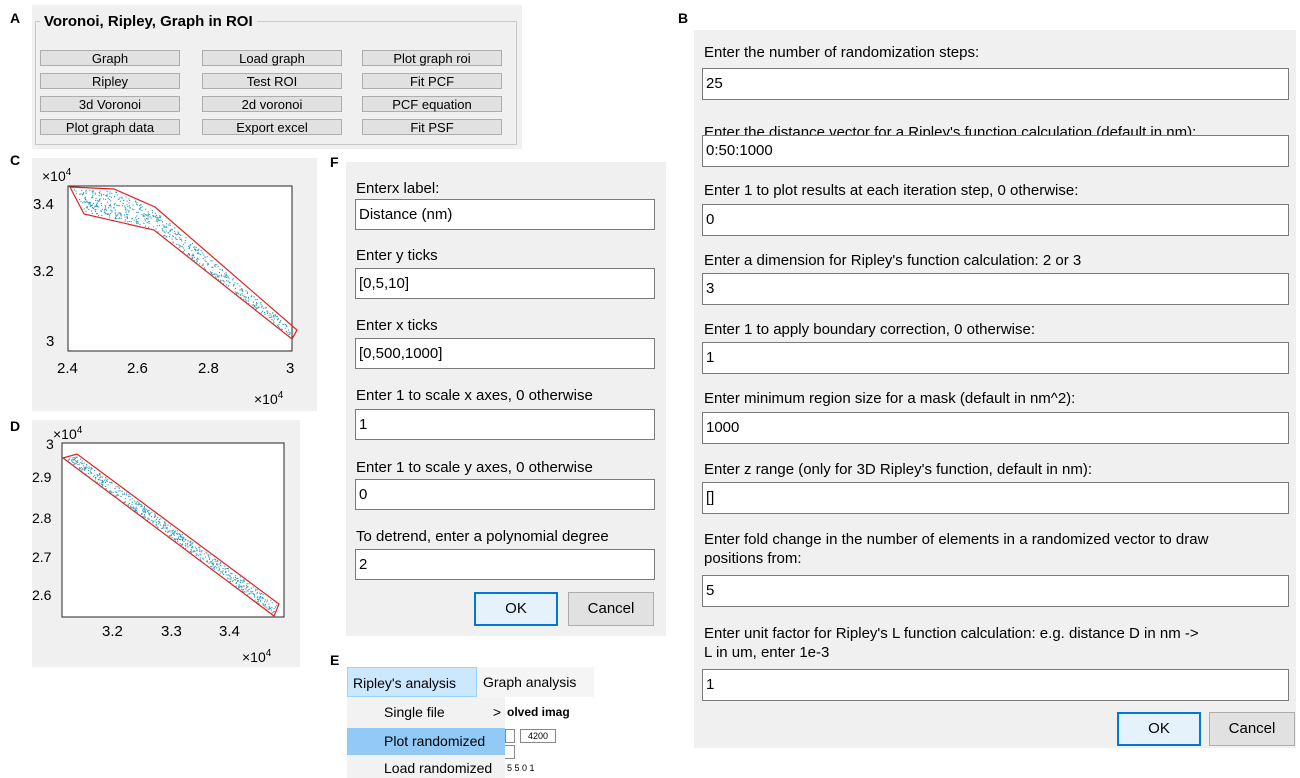 Image resolution: width=1300 pixels, height=778 pixels. Describe the element at coordinates (272, 58) in the screenshot. I see `load-graph-button: Load graph` at that location.